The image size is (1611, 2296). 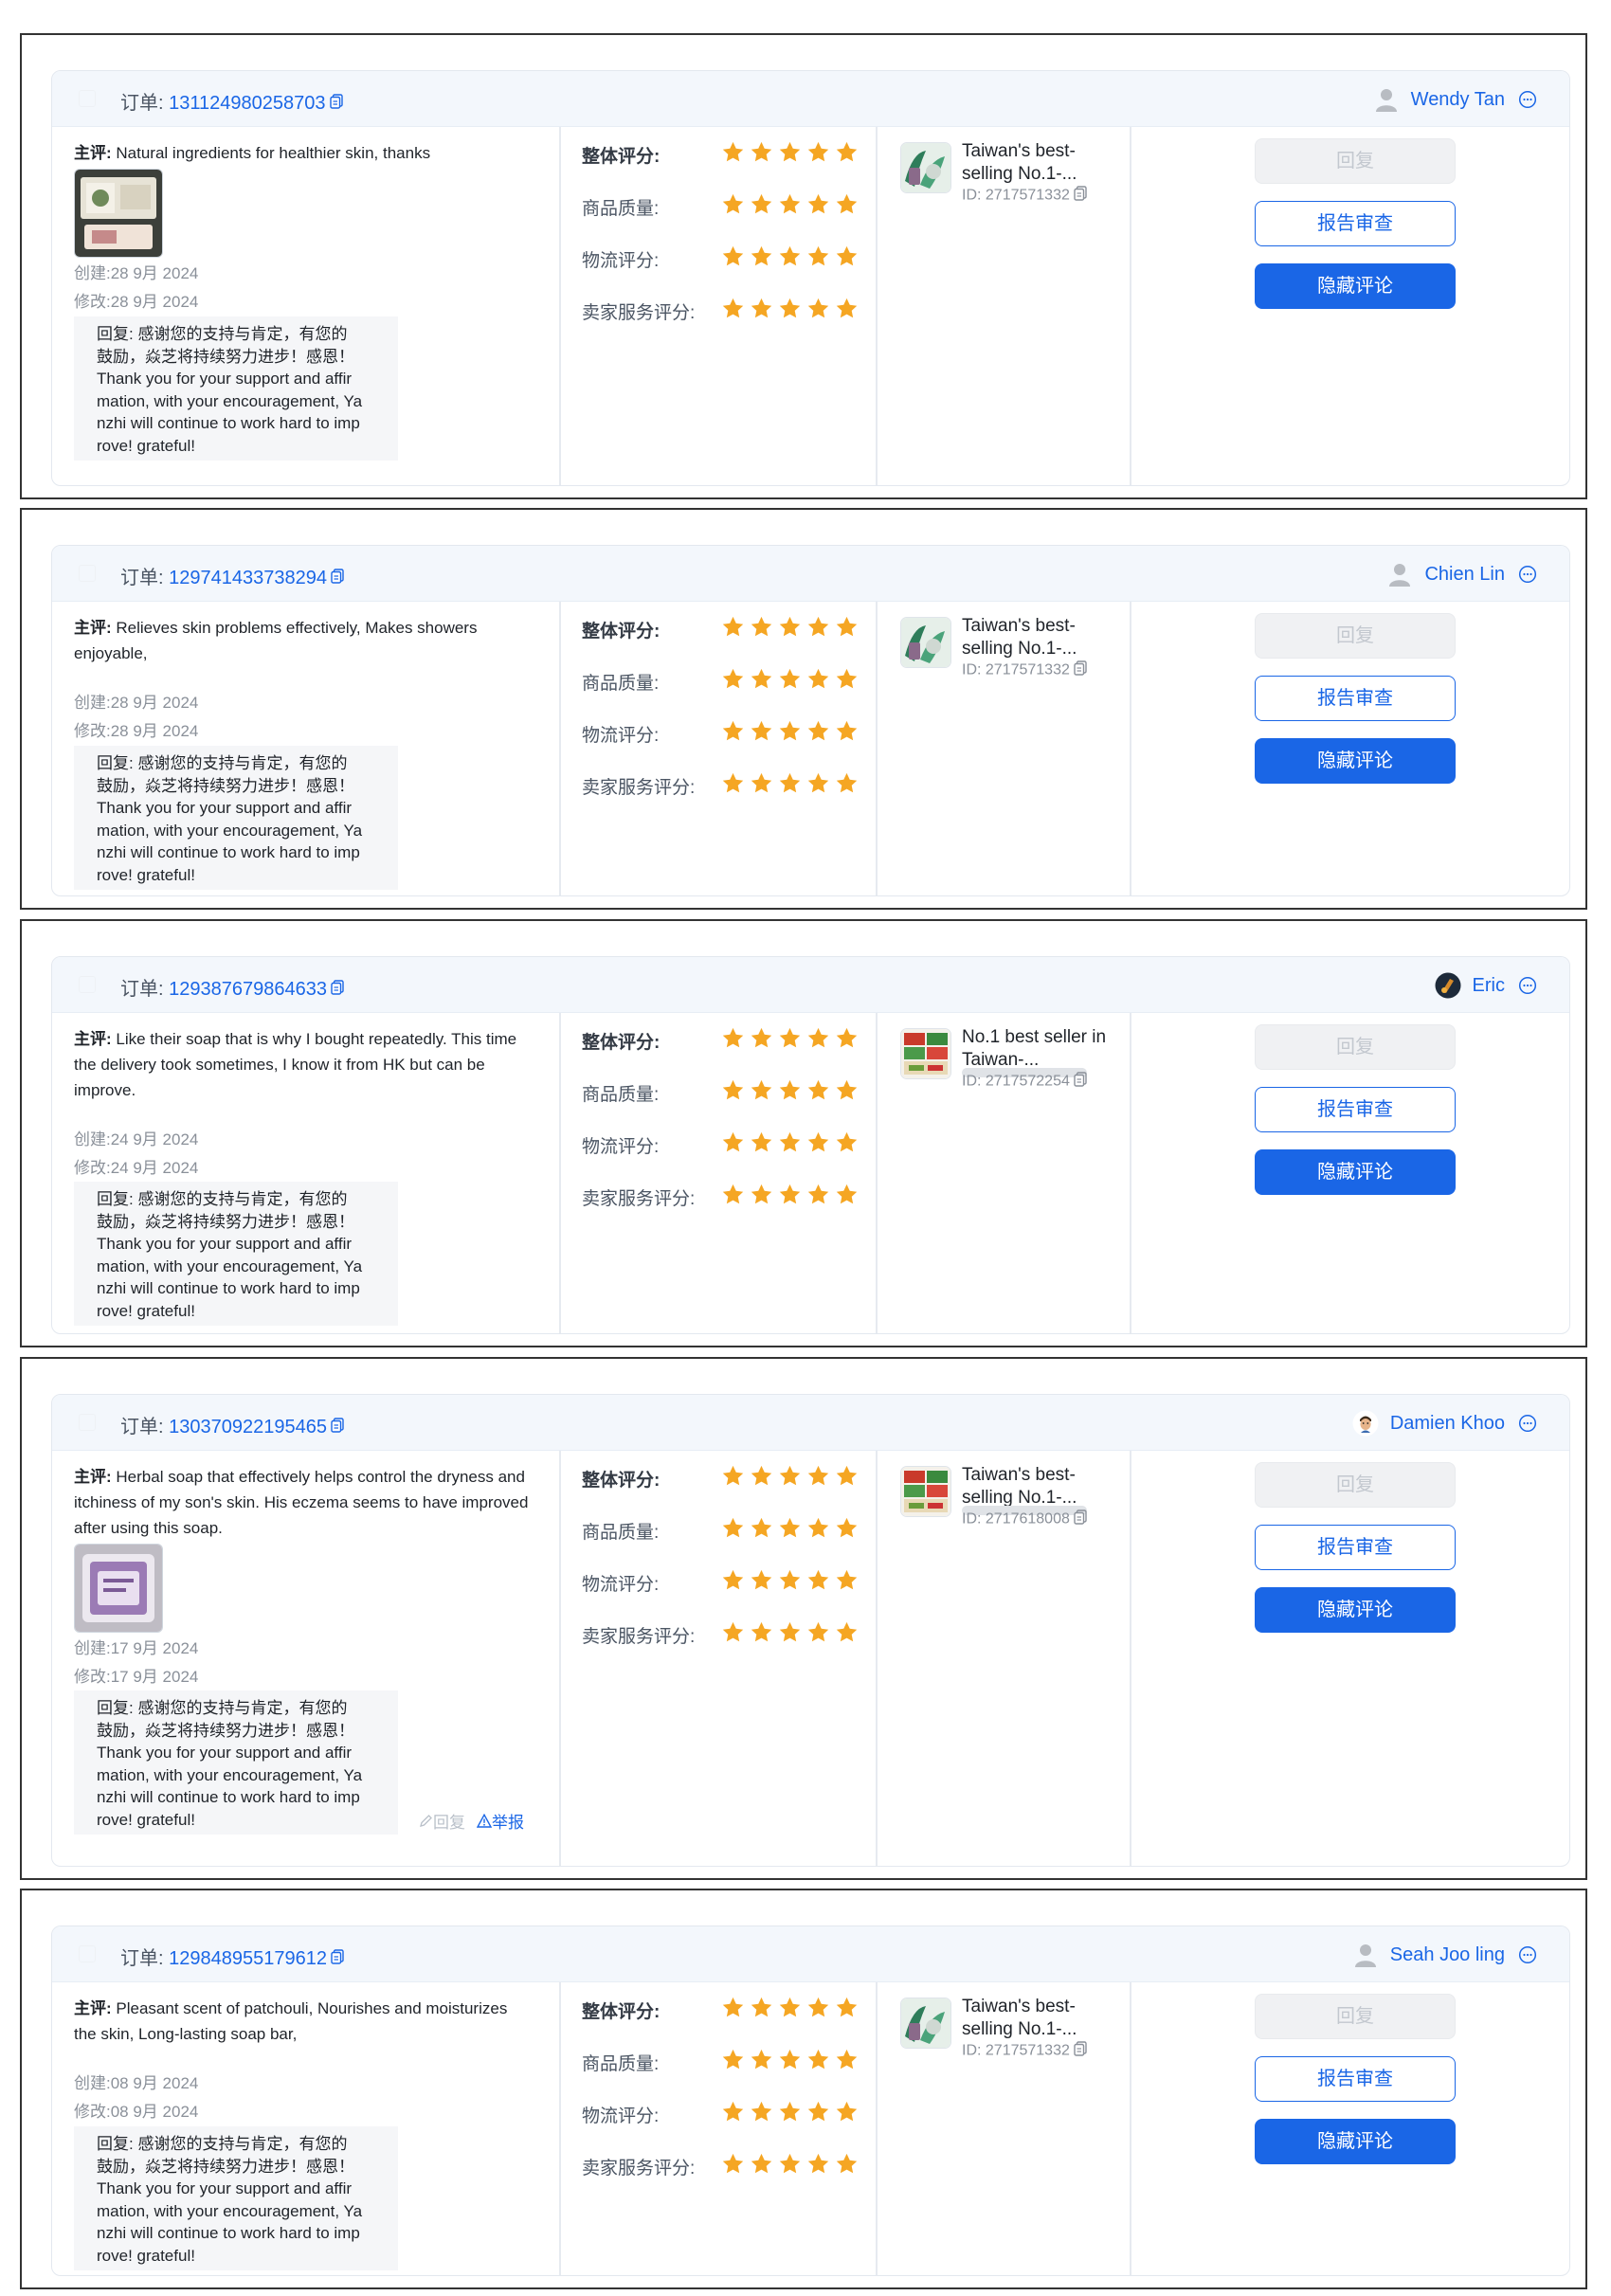 What do you see at coordinates (225, 785) in the screenshot?
I see `reply-line: 鼓励，焱芝将持续努力进步！感恩！` at bounding box center [225, 785].